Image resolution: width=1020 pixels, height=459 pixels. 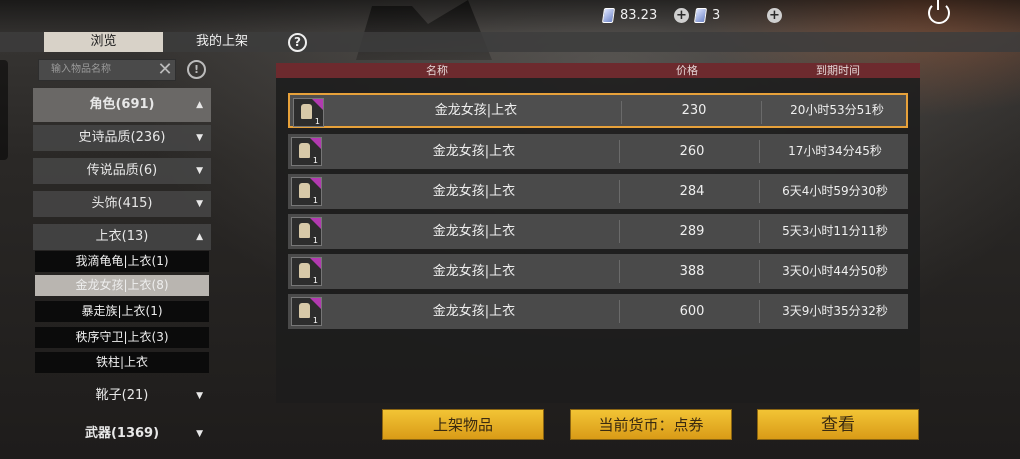 I want to click on category-label: 传说品质(6), so click(x=122, y=170).